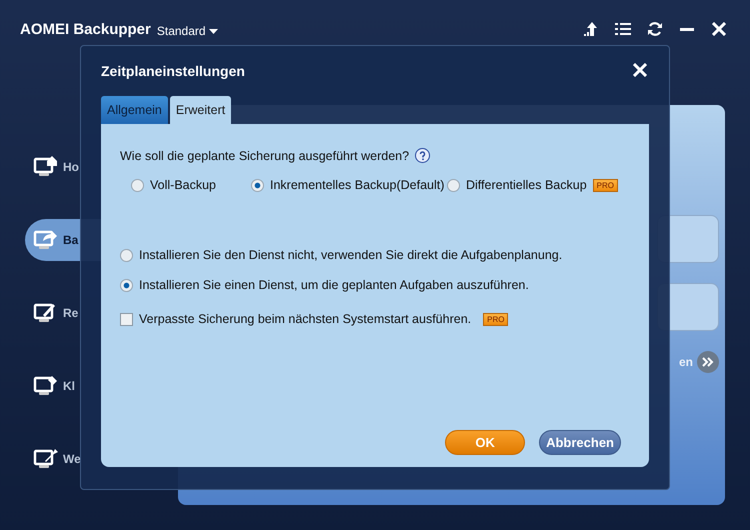 This screenshot has width=750, height=530. Describe the element at coordinates (85, 29) in the screenshot. I see `app-title: AOMEI Backupper` at that location.